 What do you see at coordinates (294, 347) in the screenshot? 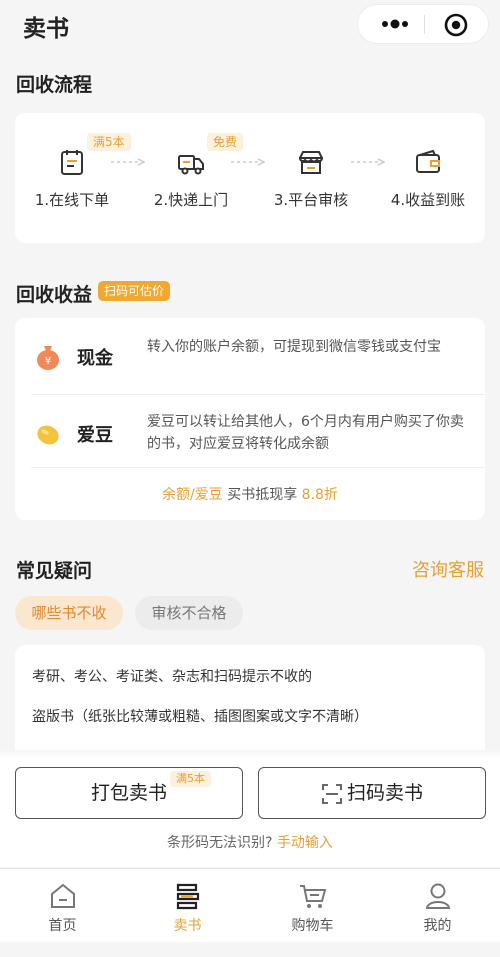
I see `earning-desc: 转入你的账户余额，可提现到微信零钱或支付宝` at bounding box center [294, 347].